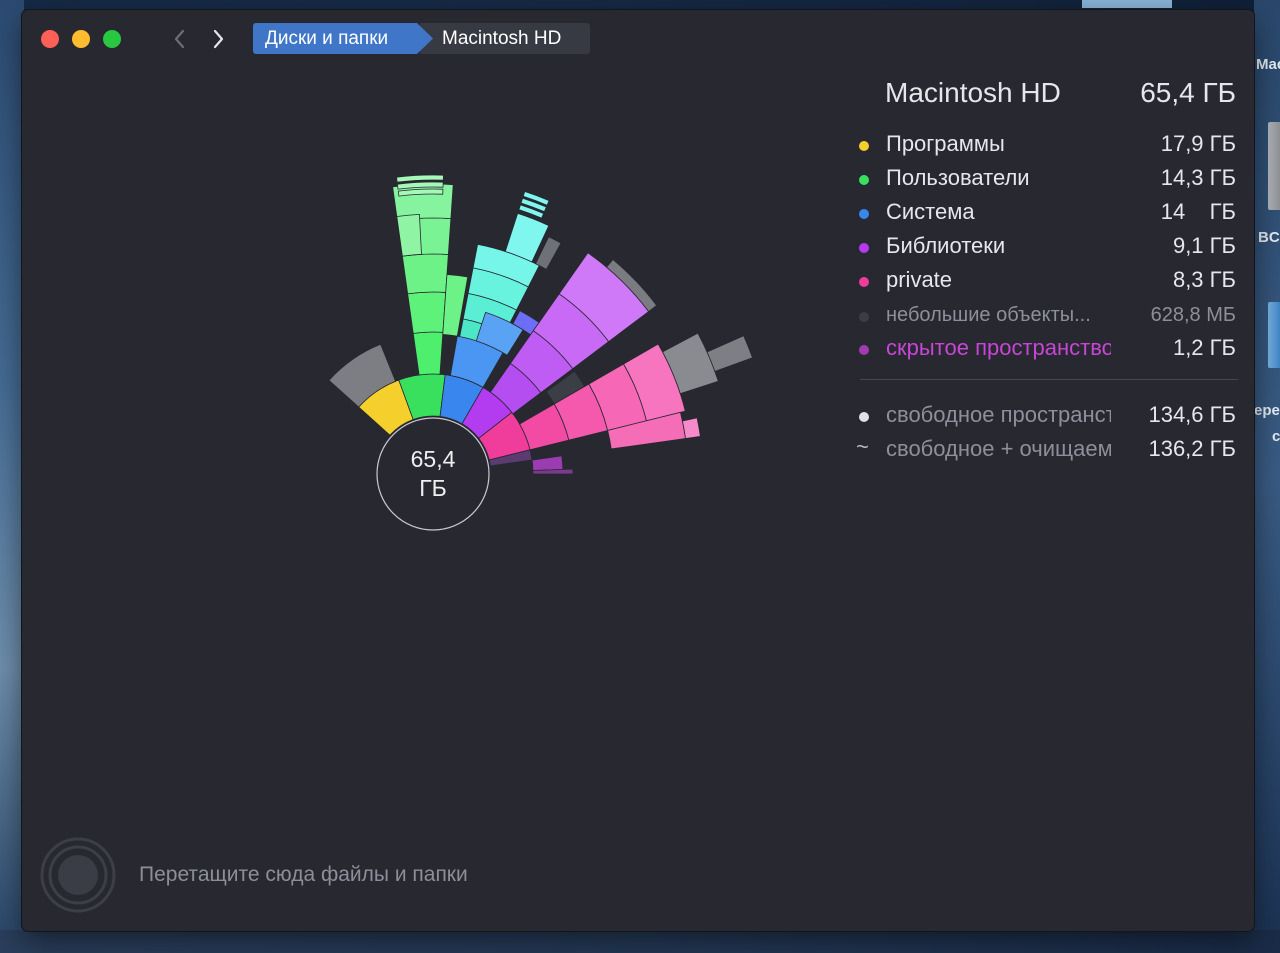 This screenshot has height=953, width=1280. What do you see at coordinates (1046, 246) in the screenshot?
I see `legend-row-libraries: Библиотеки 9,1 ГБ` at bounding box center [1046, 246].